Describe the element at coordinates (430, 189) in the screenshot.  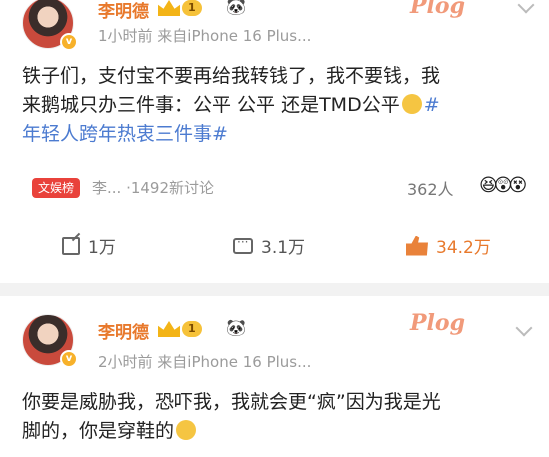
I see `reader-count: 362人` at that location.